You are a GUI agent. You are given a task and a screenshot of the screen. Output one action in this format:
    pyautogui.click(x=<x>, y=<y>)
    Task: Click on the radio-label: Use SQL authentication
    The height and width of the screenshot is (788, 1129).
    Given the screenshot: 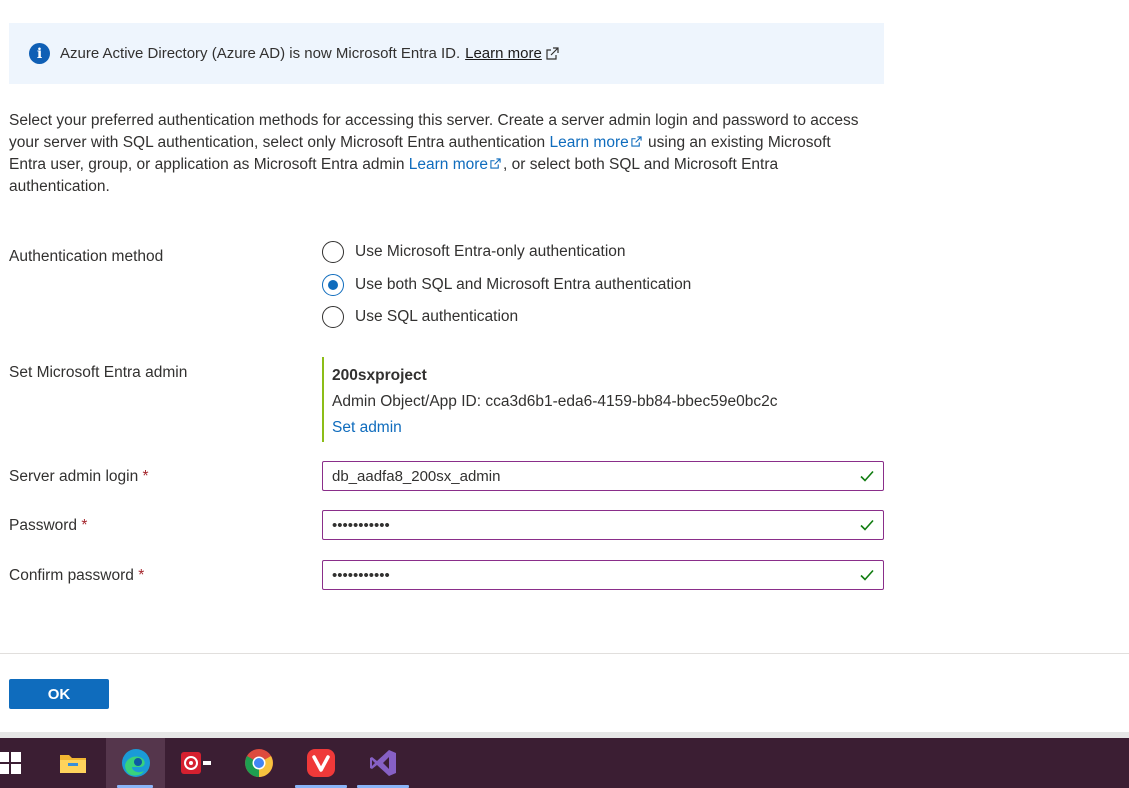 What is the action you would take?
    pyautogui.click(x=437, y=316)
    